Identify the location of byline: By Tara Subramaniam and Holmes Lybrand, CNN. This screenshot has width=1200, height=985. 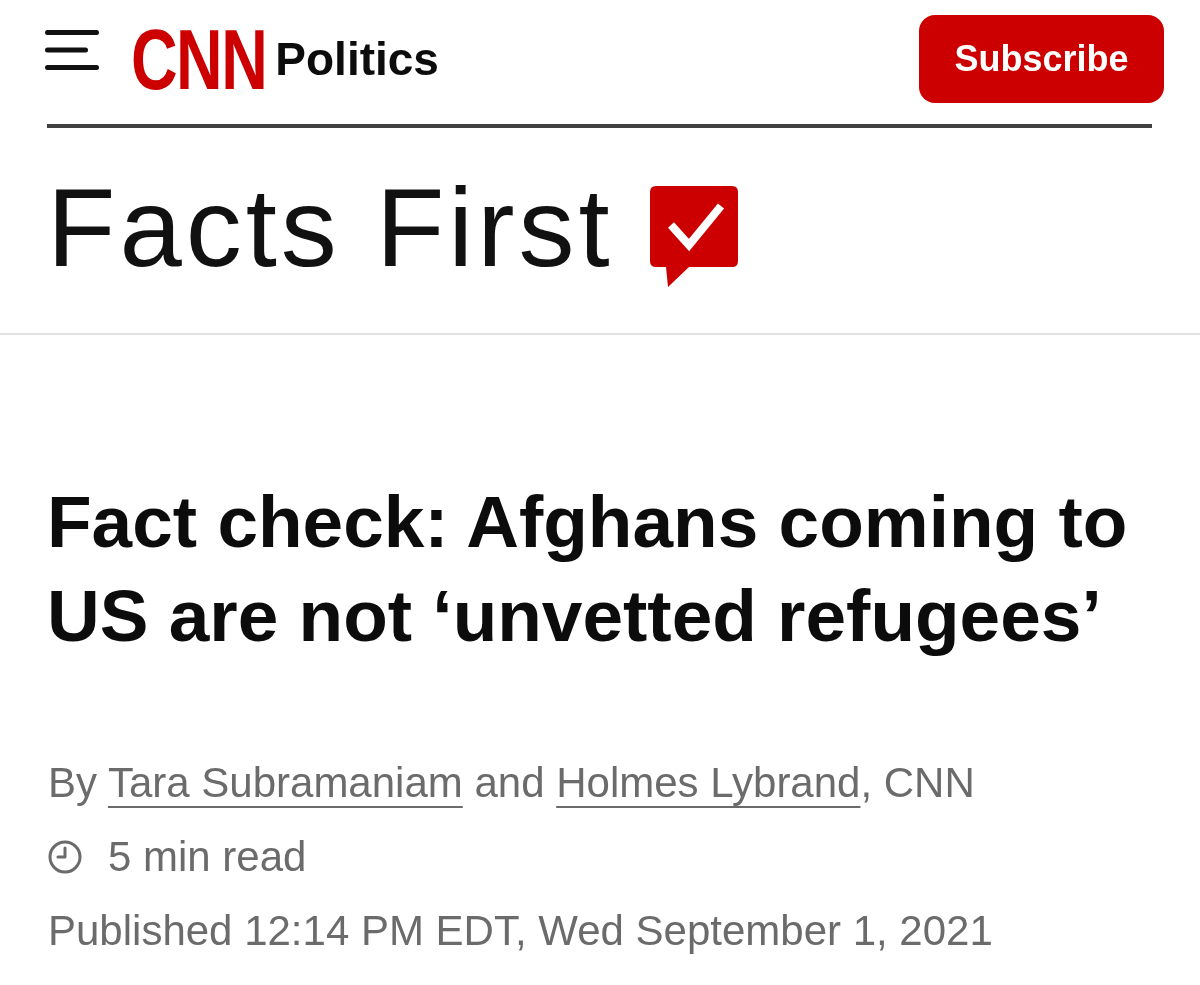
(511, 783).